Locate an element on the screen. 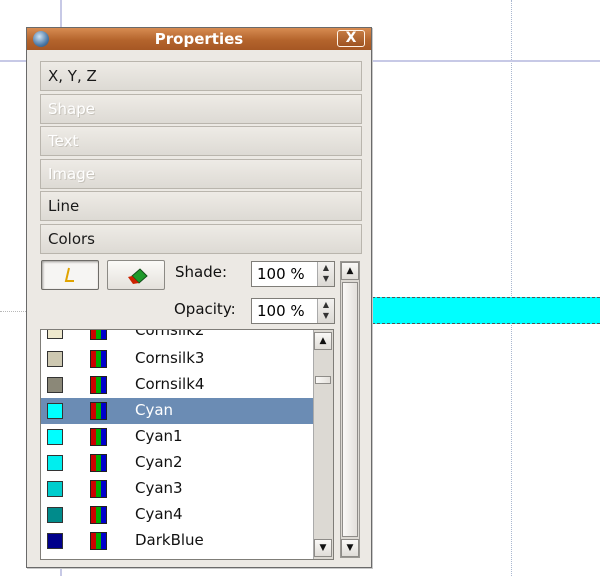 The image size is (600, 576). canvas-guide-dotted is located at coordinates (13, 311).